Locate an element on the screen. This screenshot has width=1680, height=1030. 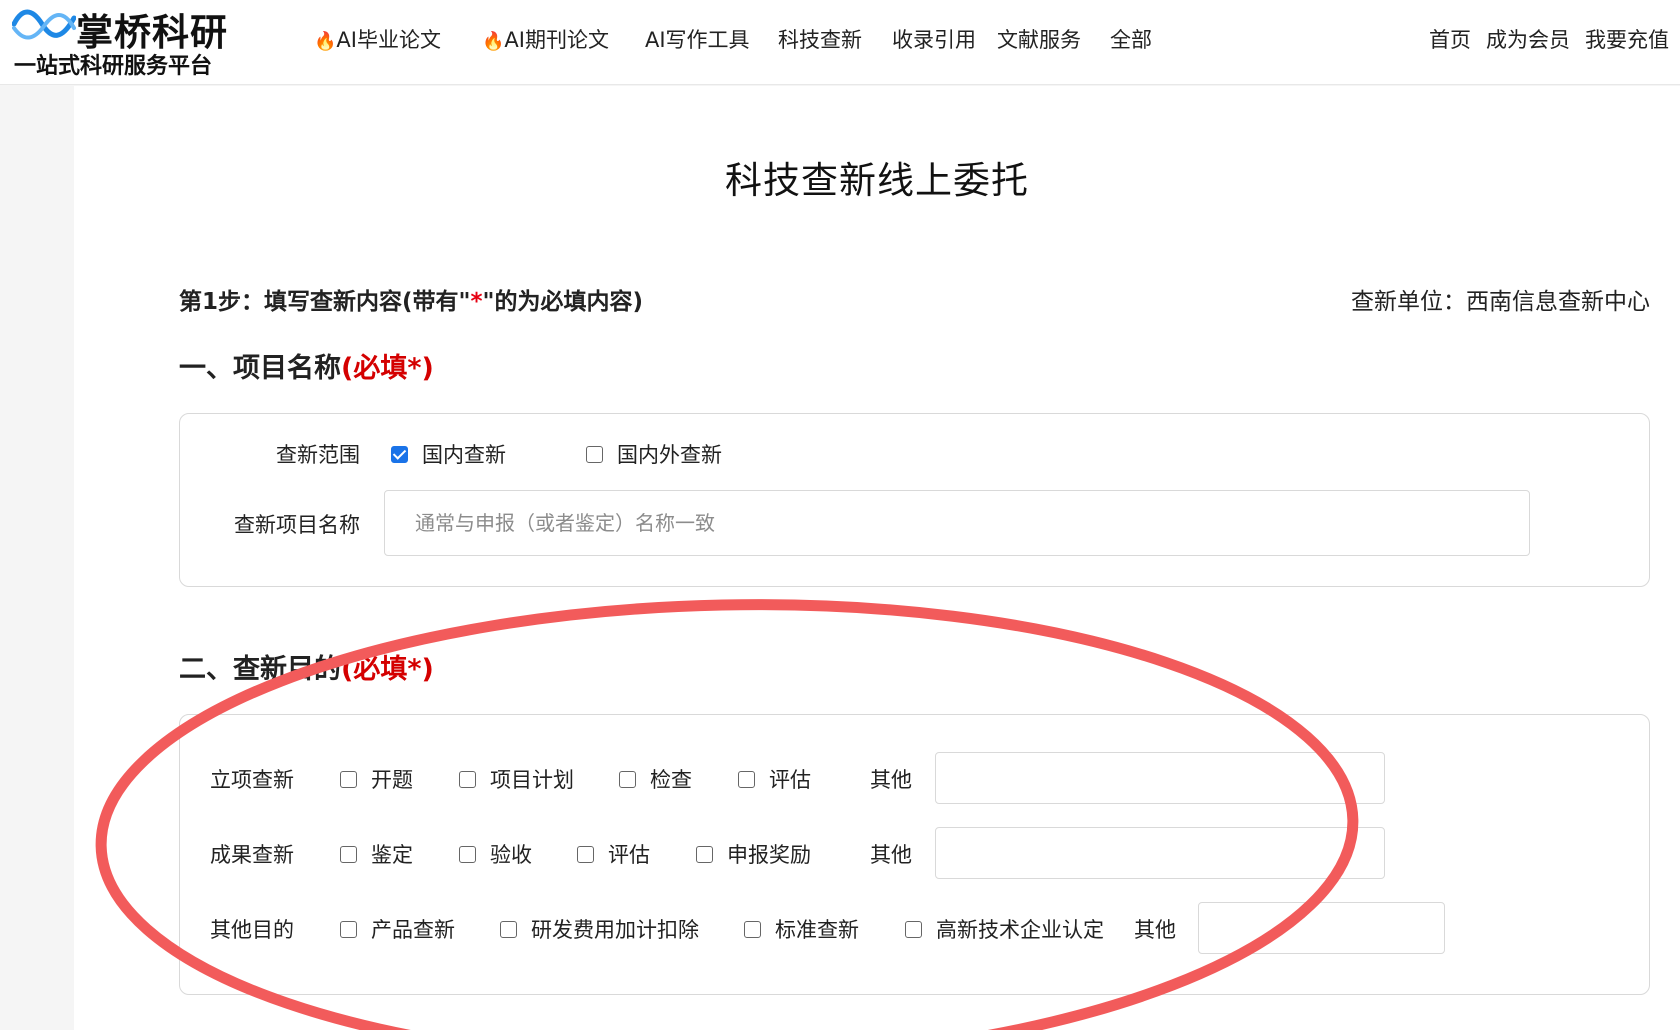
purpose-row-label: 立项查新 is located at coordinates (252, 780).